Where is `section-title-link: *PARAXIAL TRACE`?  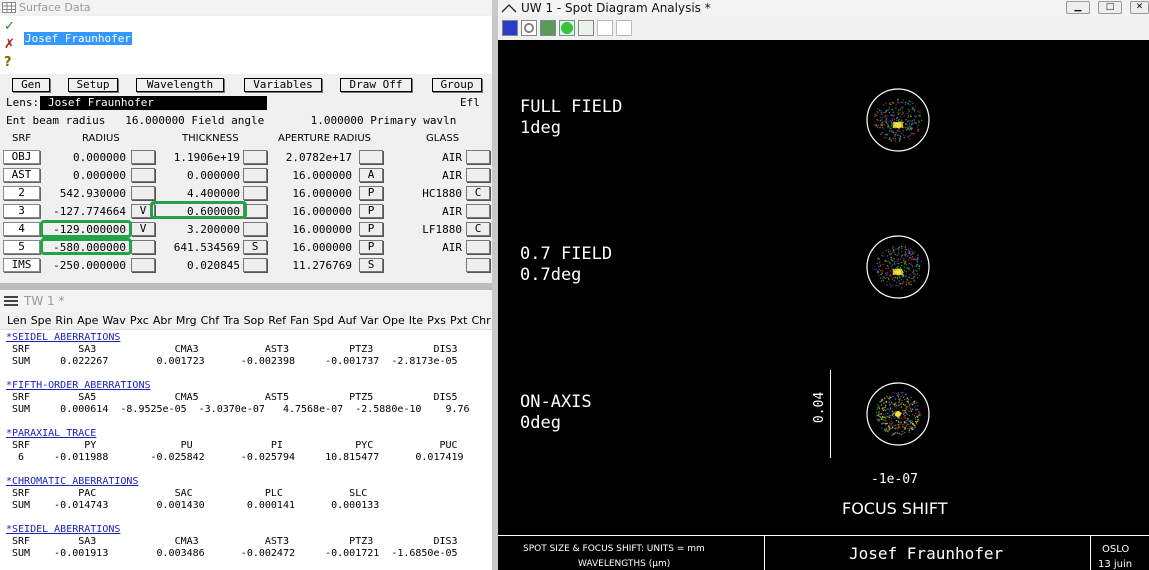 section-title-link: *PARAXIAL TRACE is located at coordinates (249, 434).